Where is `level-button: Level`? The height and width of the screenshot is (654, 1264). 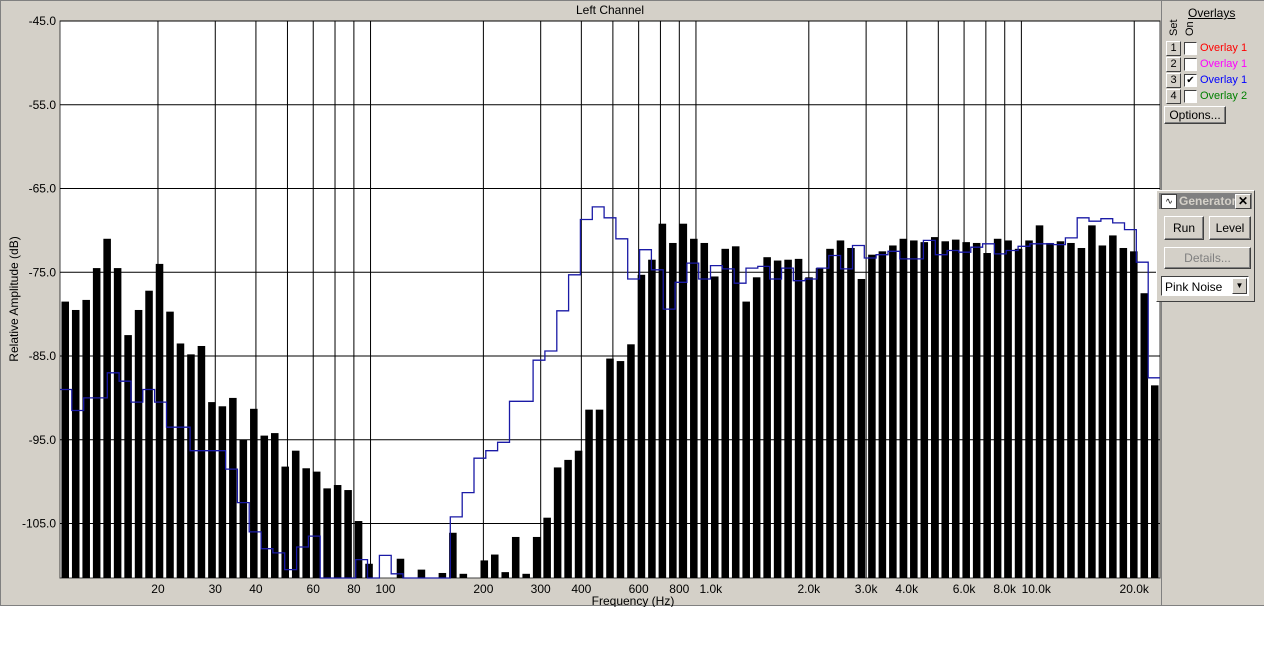 level-button: Level is located at coordinates (1230, 228).